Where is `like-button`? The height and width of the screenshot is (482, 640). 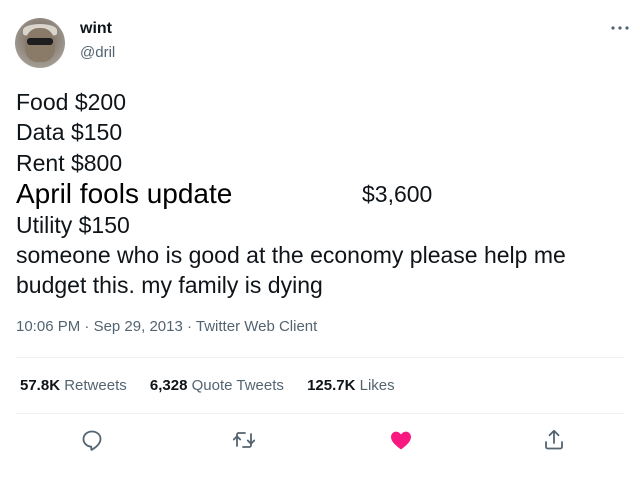 like-button is located at coordinates (401, 440).